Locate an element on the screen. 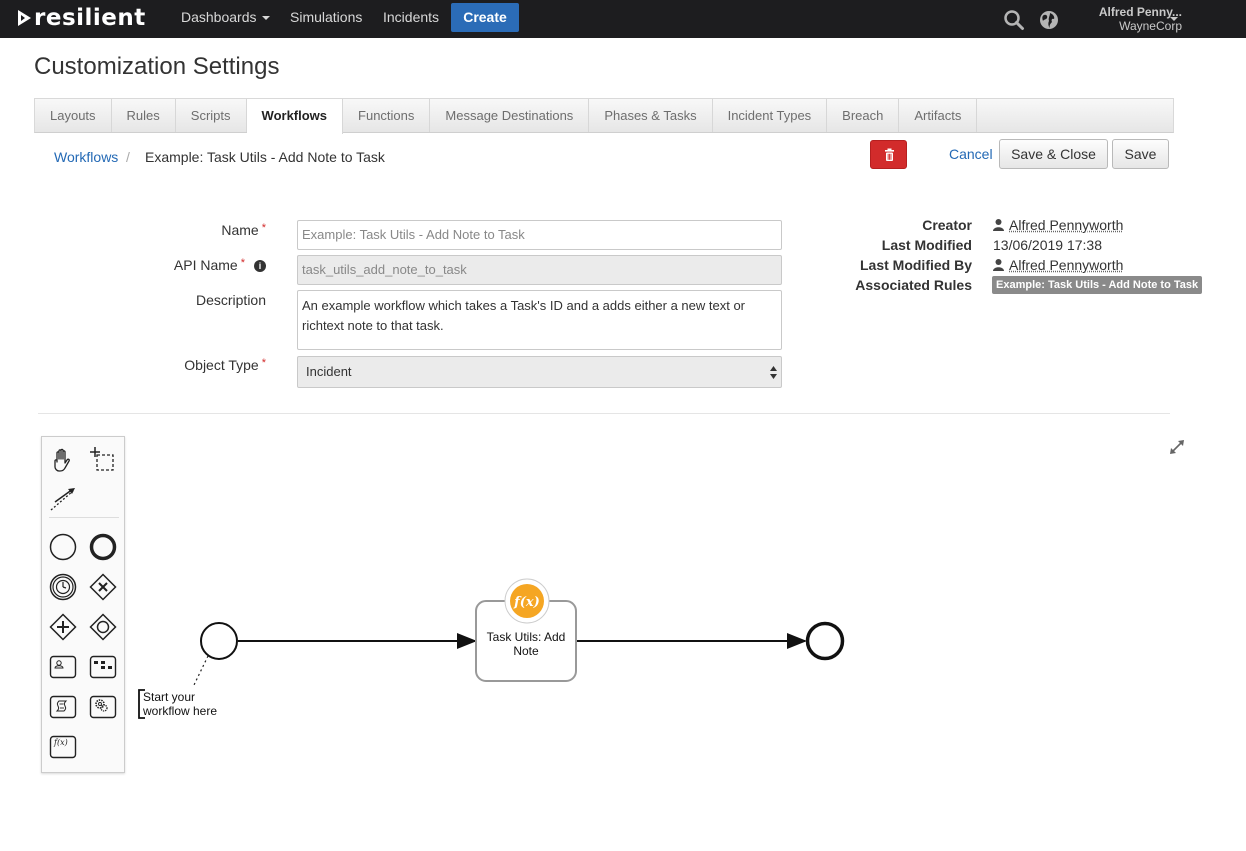 The height and width of the screenshot is (851, 1246). object-type-select: Incident is located at coordinates (539, 372).